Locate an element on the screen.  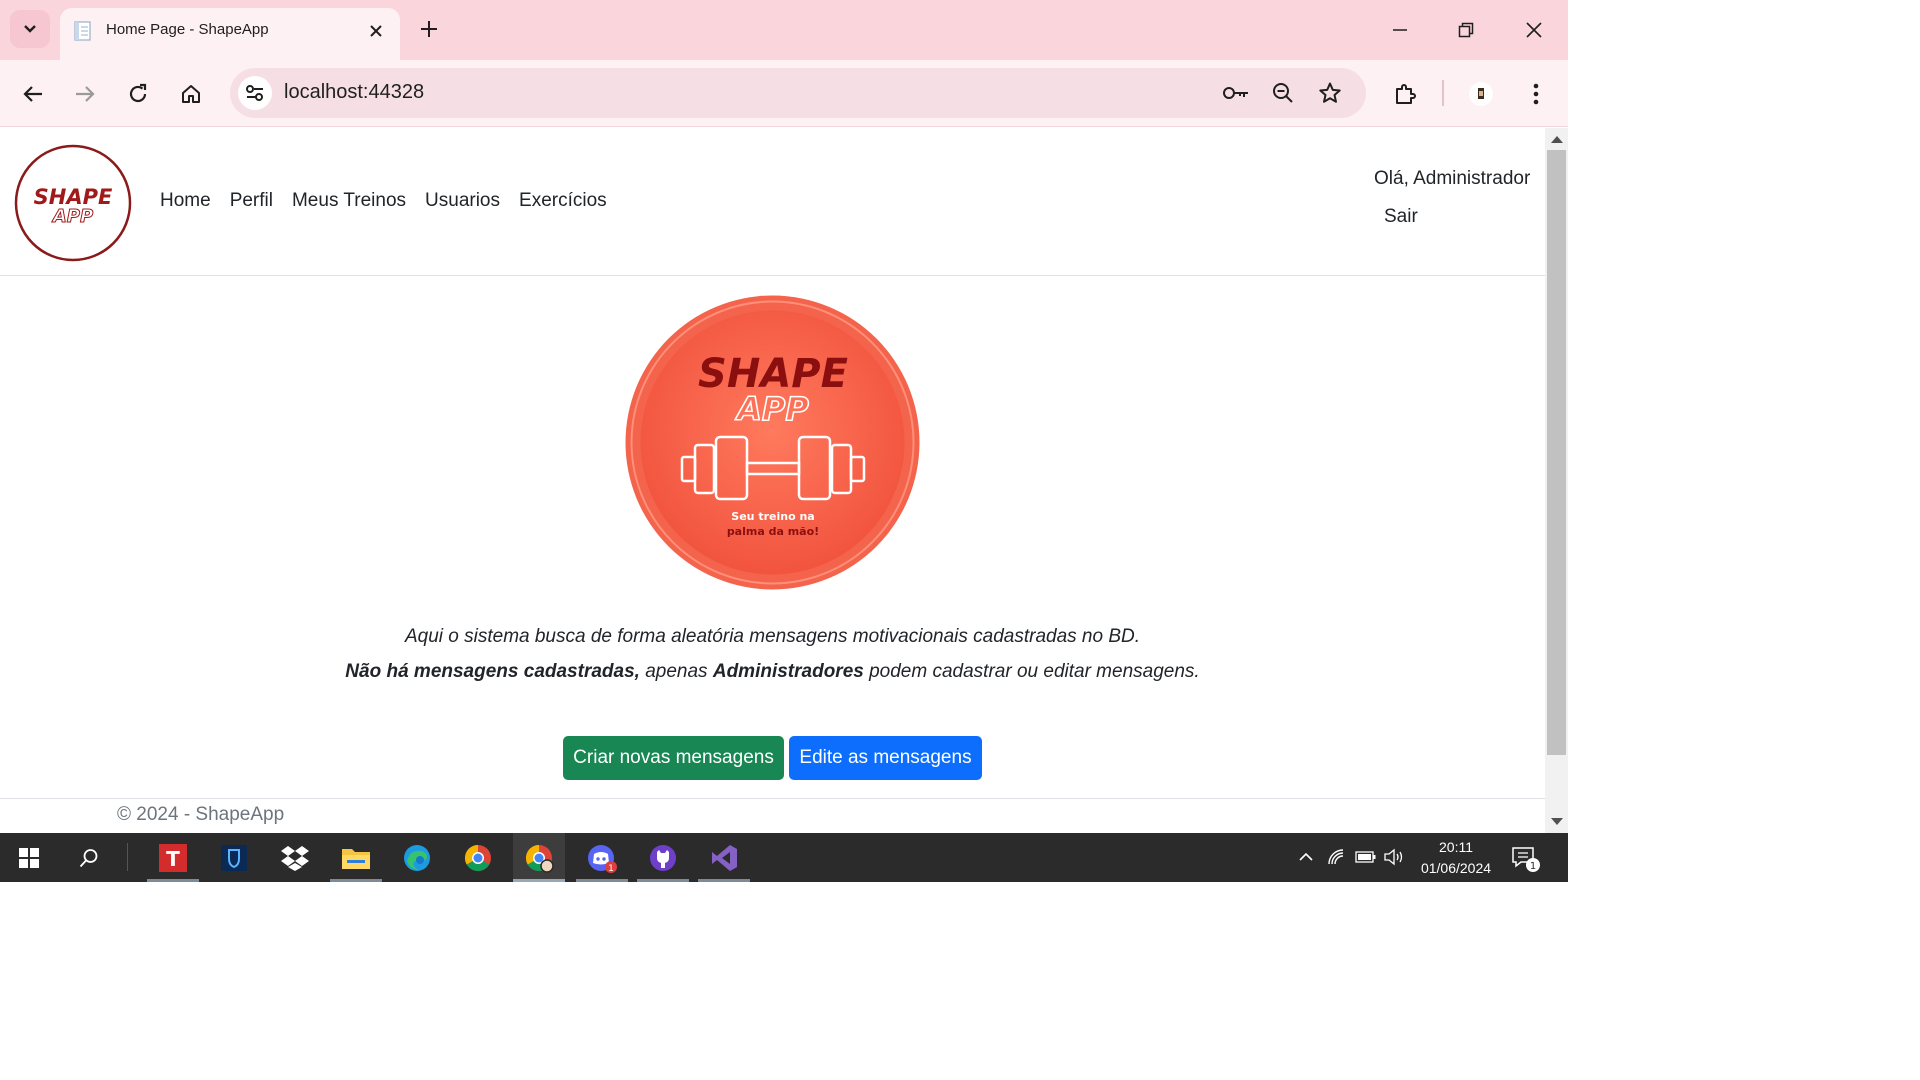
tune-icon is located at coordinates (254, 93).